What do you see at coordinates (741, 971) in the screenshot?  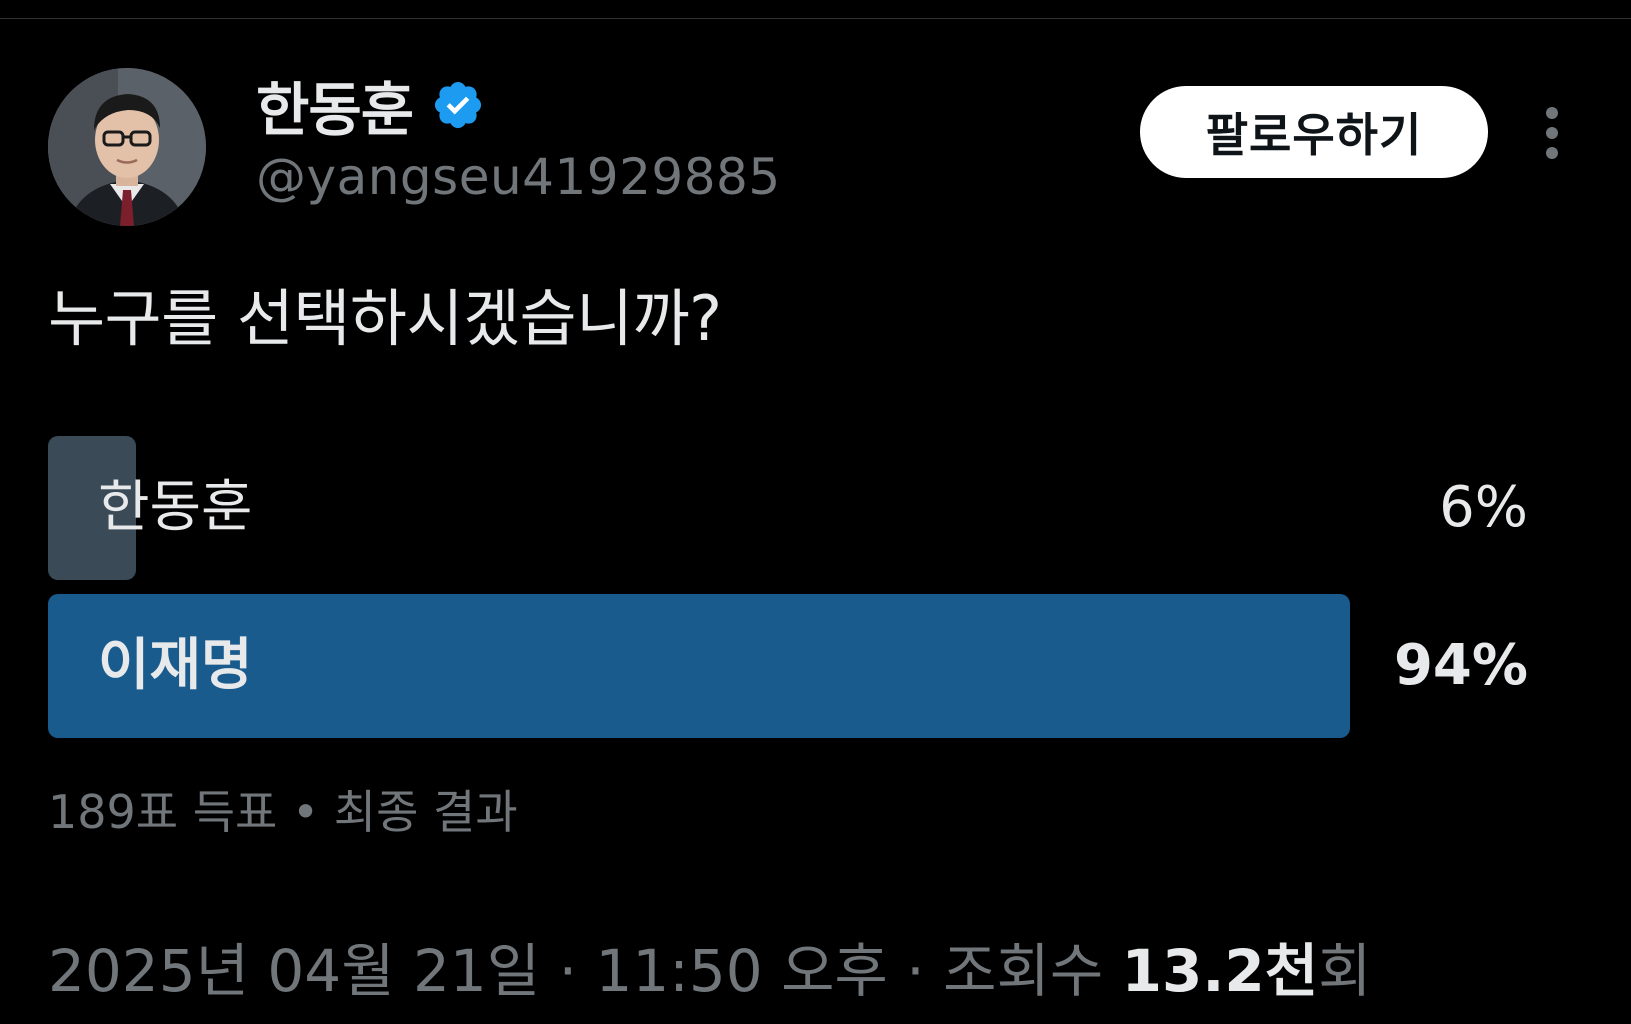 I see `tweet-time: 11:50 오후` at bounding box center [741, 971].